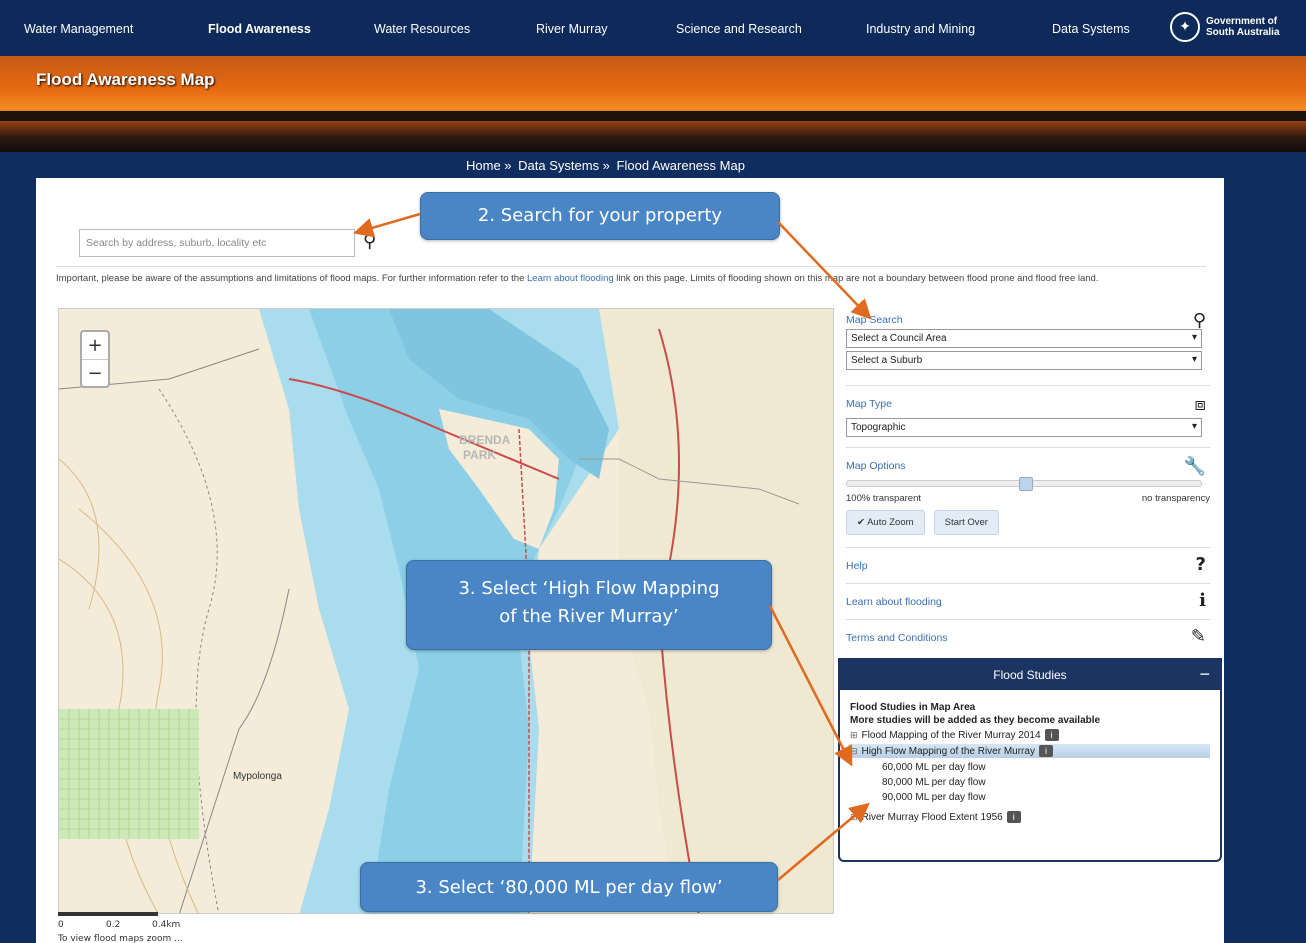  I want to click on nav-flood-awareness: Flood Awareness, so click(259, 29).